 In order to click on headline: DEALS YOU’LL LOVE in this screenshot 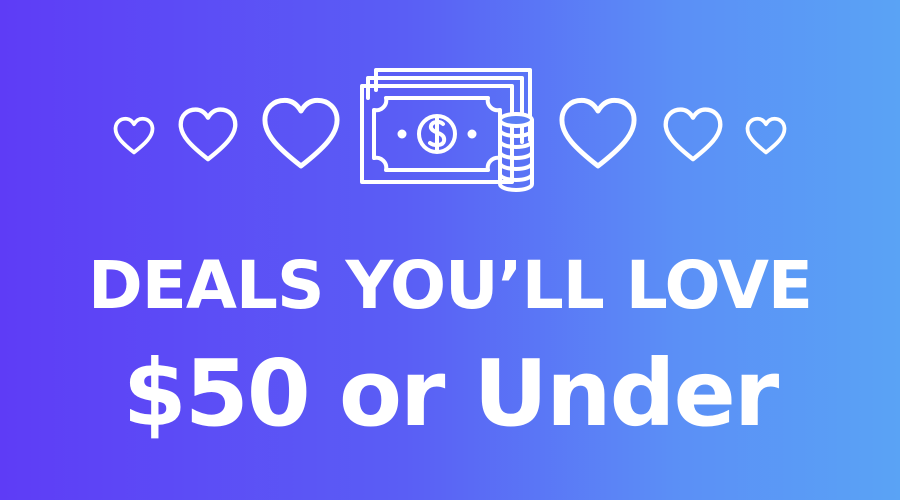, I will do `click(450, 285)`.